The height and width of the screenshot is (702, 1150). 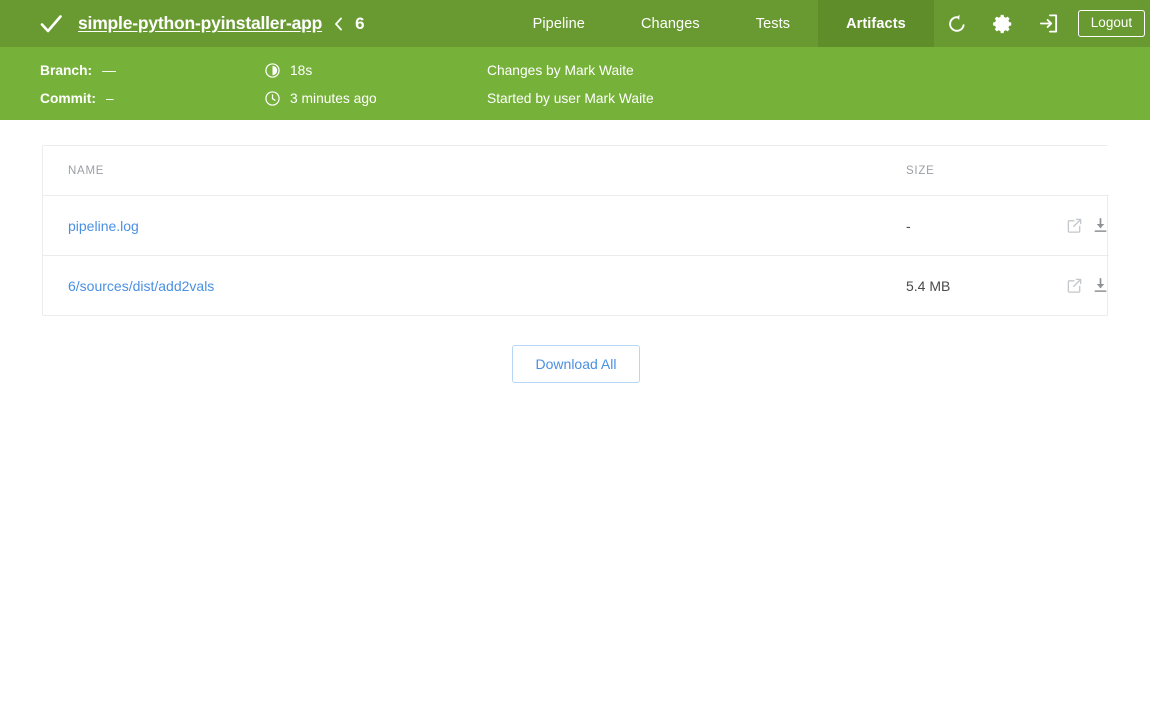 What do you see at coordinates (1003, 23) in the screenshot?
I see `gear-icon` at bounding box center [1003, 23].